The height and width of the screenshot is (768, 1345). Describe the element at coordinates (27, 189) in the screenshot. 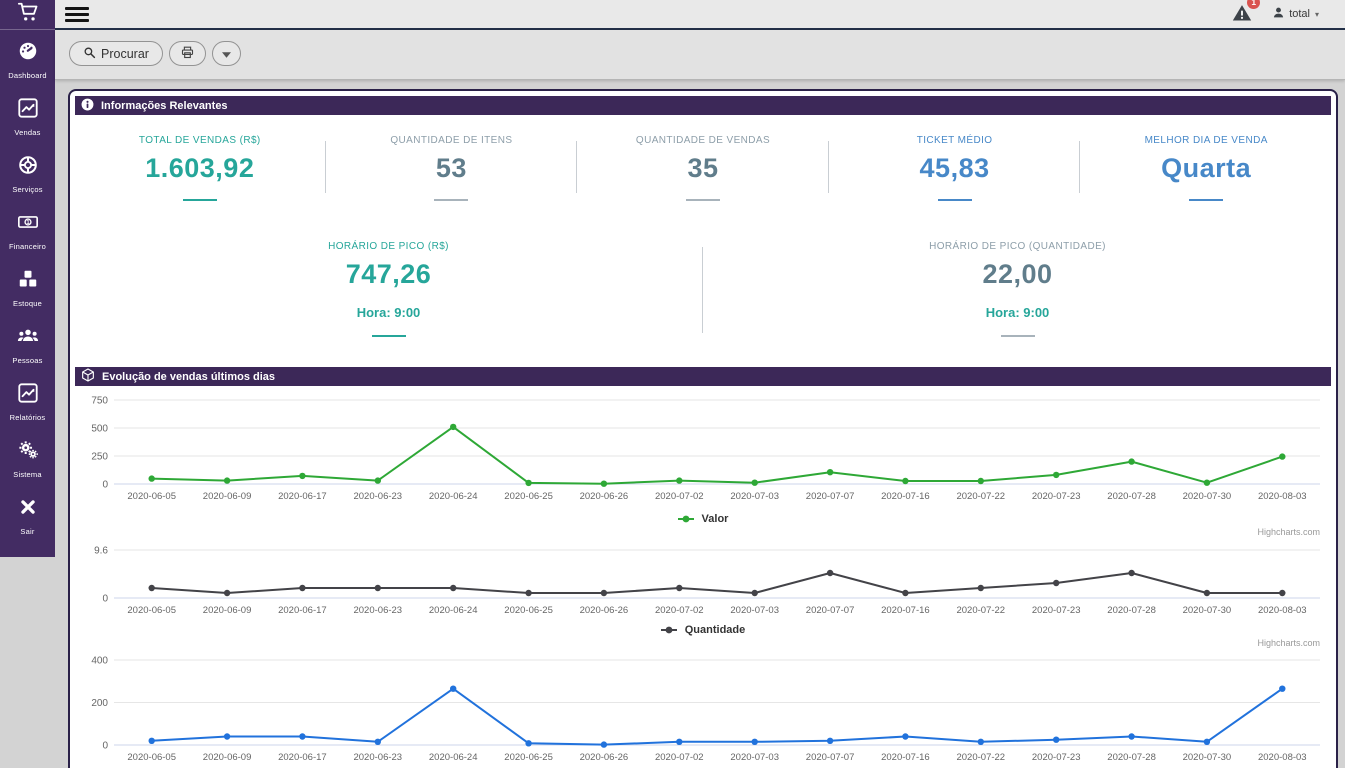

I see `sidebar-item-label: Serviços` at that location.